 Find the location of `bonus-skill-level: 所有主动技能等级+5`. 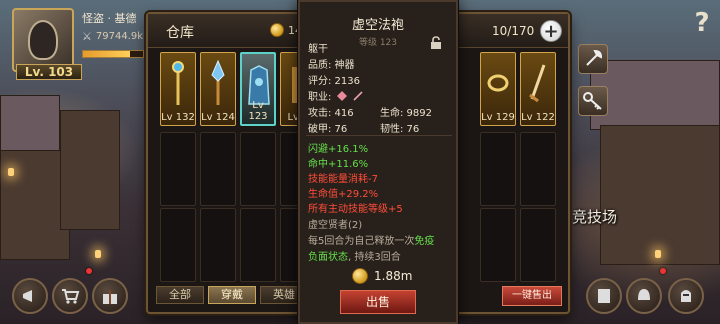

bonus-skill-level: 所有主动技能等级+5 is located at coordinates (355, 209).